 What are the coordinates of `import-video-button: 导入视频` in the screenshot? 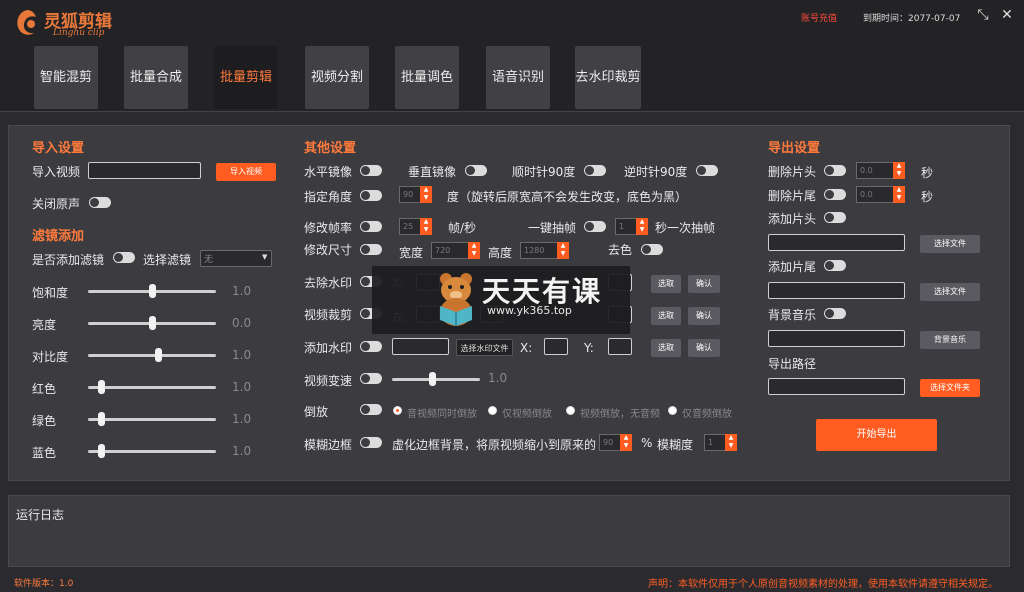 It's located at (246, 172).